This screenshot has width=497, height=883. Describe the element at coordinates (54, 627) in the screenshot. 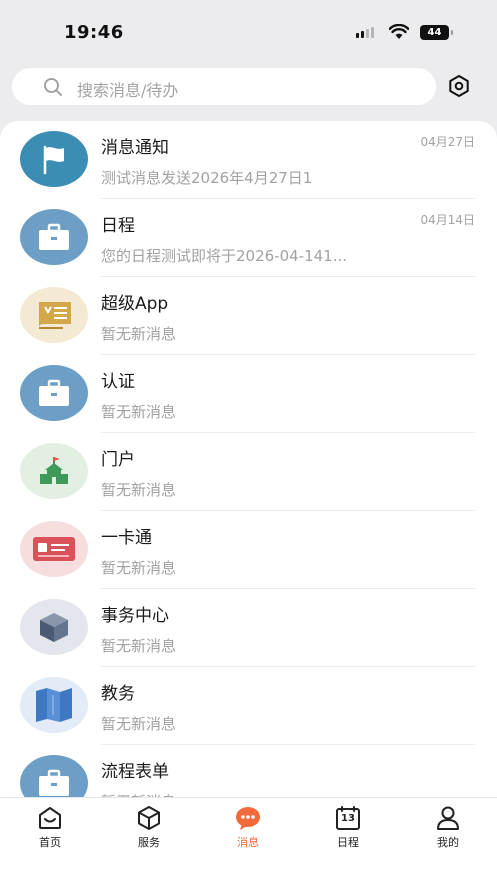

I see `cube-icon` at that location.